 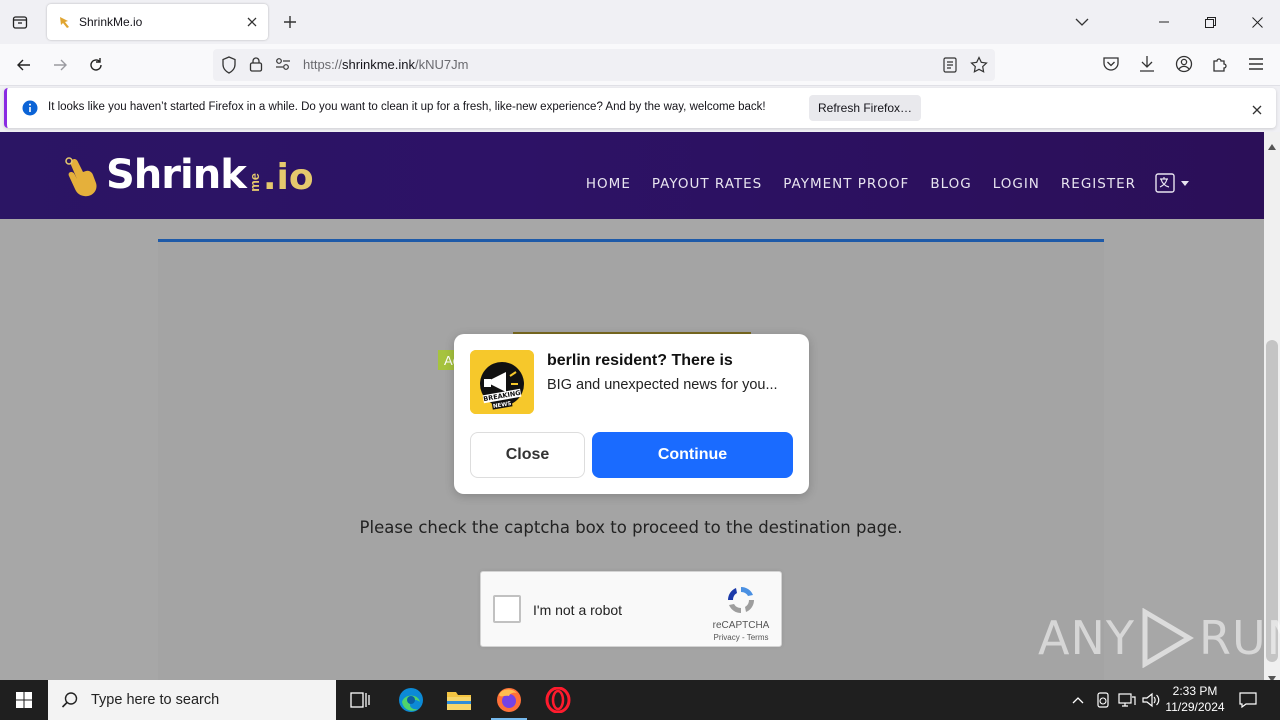 I want to click on nav-blog: BLOG, so click(x=950, y=184).